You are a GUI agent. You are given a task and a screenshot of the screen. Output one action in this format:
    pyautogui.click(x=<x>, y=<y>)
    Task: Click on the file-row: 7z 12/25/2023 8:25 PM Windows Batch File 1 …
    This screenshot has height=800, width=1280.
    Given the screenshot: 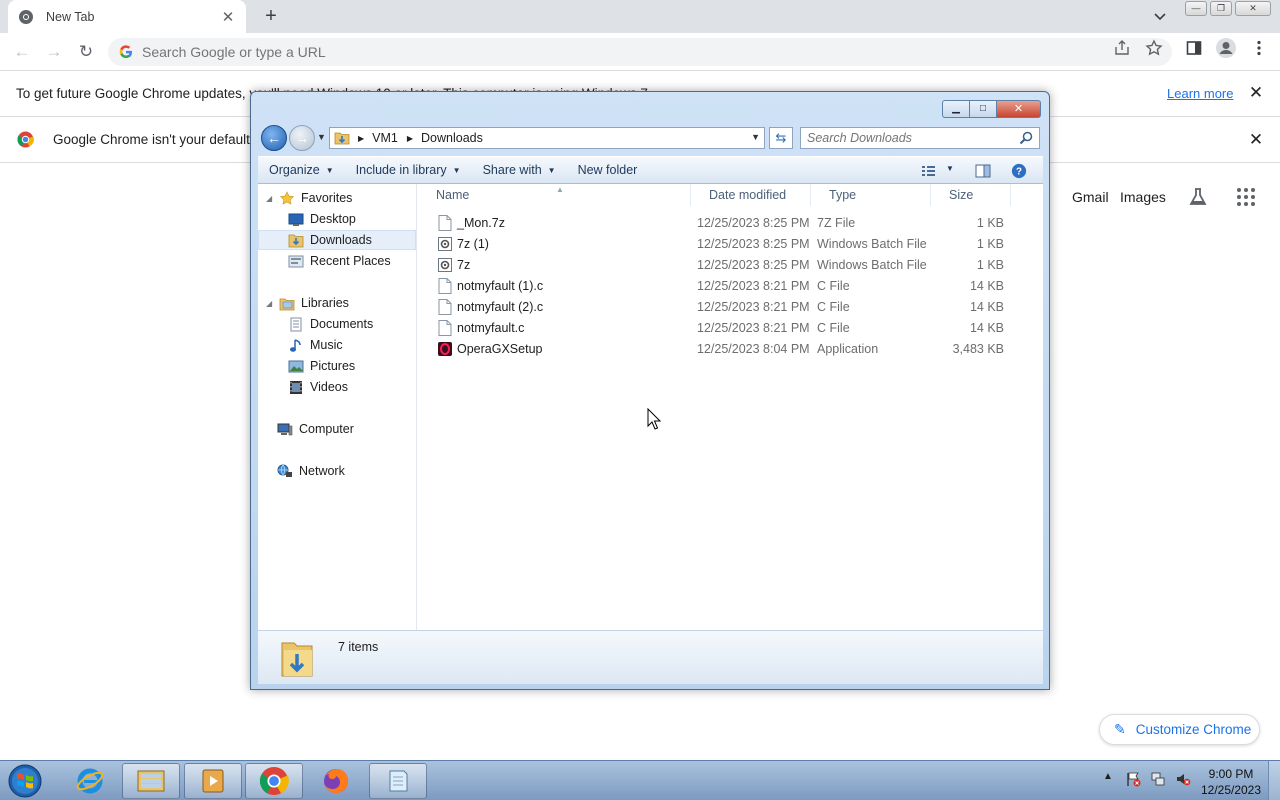 What is the action you would take?
    pyautogui.click(x=731, y=265)
    